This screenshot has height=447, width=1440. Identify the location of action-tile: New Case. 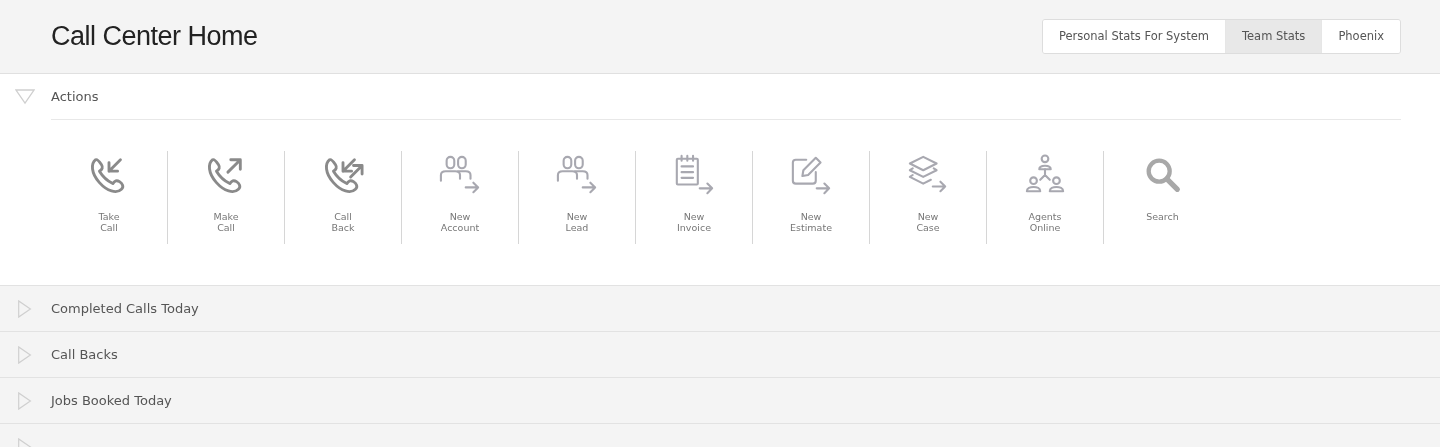
(928, 197).